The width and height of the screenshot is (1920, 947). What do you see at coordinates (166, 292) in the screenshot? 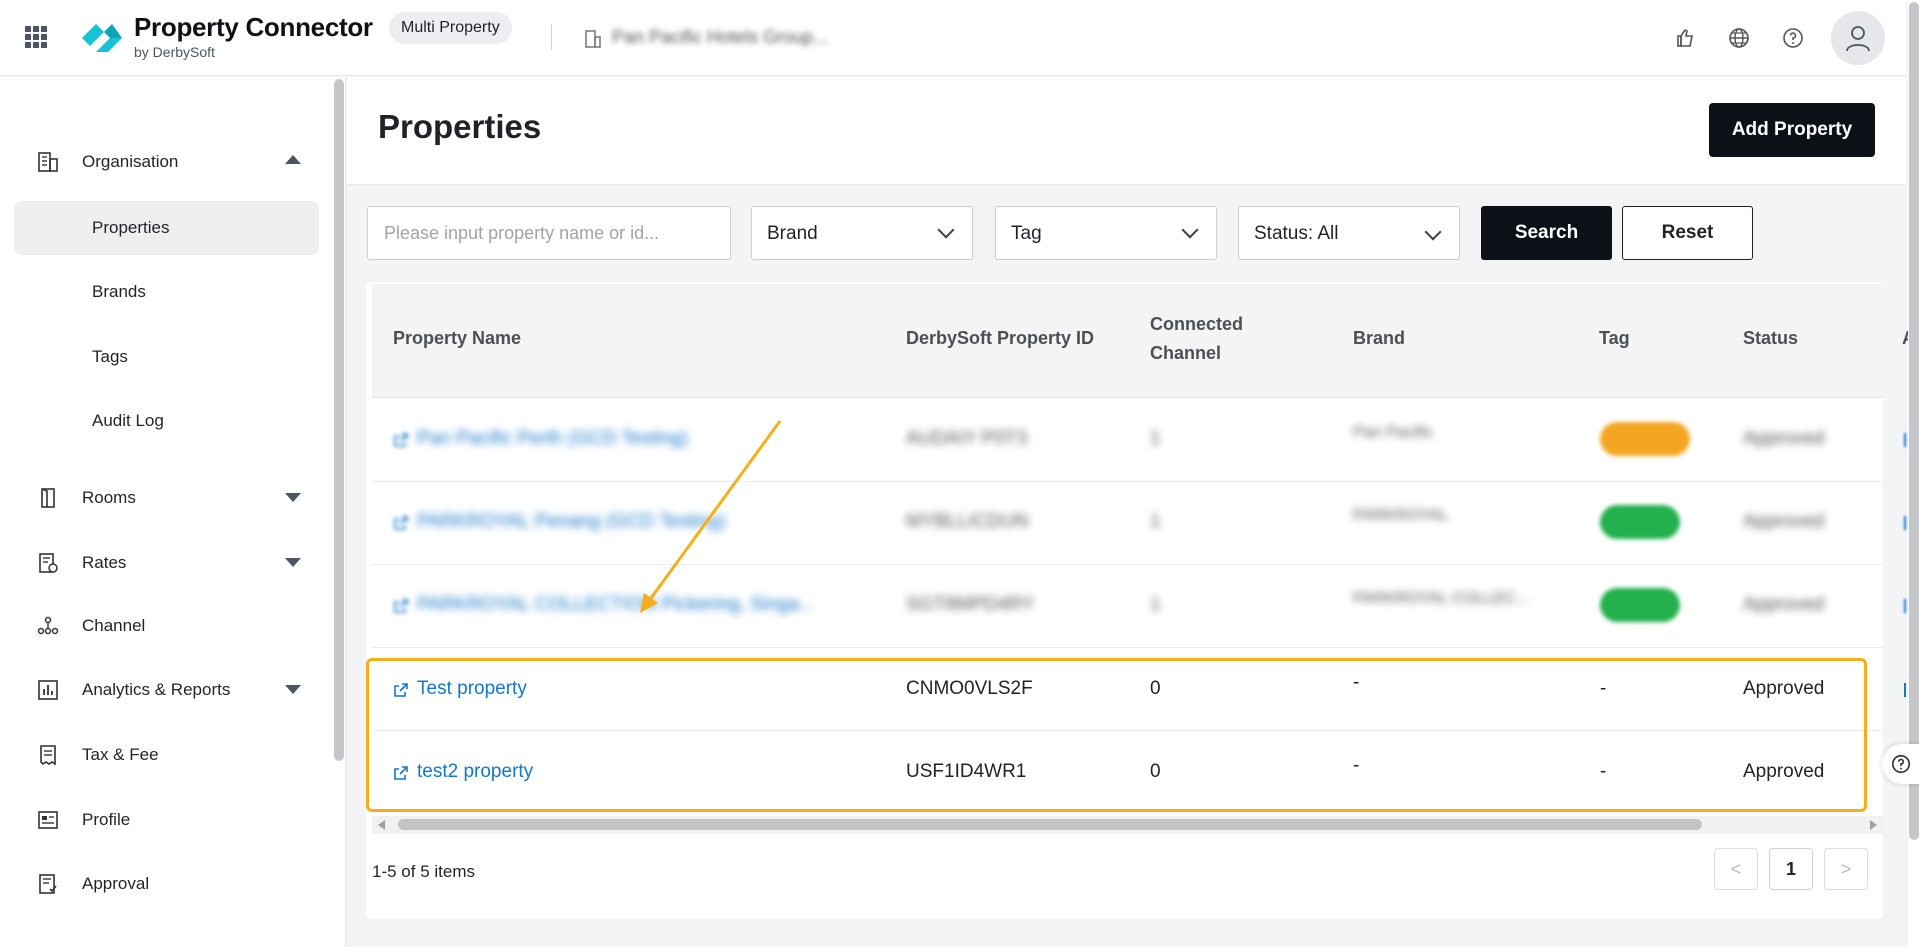
I see `sidebar-item-brands: Brands` at bounding box center [166, 292].